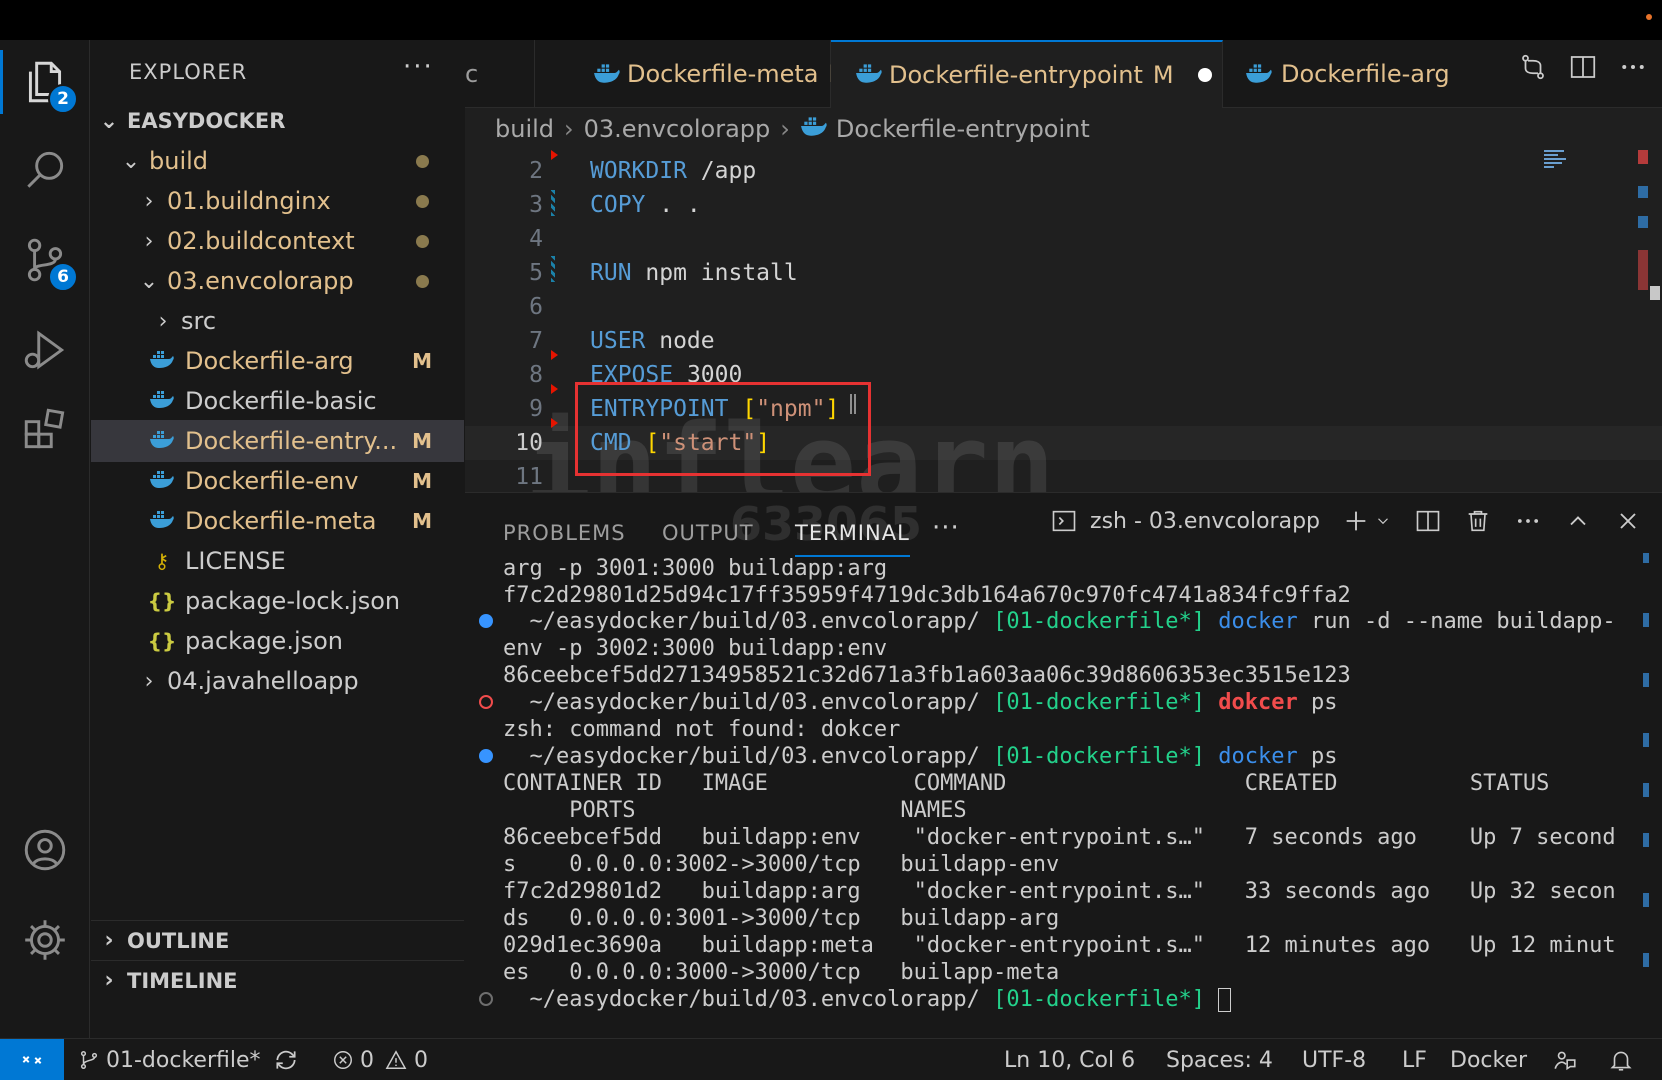 The image size is (1662, 1080). I want to click on breadcrumb-item: 03.envcolorapp, so click(677, 129).